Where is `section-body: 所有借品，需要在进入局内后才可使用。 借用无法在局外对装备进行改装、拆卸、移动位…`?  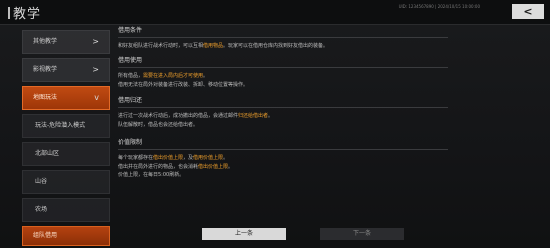
section-body: 所有借品，需要在进入局内后才可使用。 借用无法在局外对装备进行改装、拆卸、移动位… is located at coordinates (328, 80).